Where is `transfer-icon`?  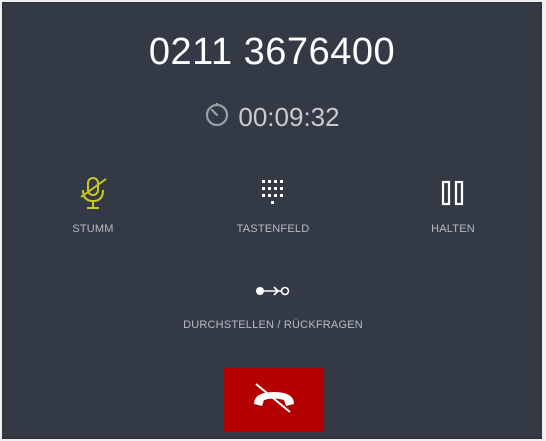
transfer-icon is located at coordinates (273, 291).